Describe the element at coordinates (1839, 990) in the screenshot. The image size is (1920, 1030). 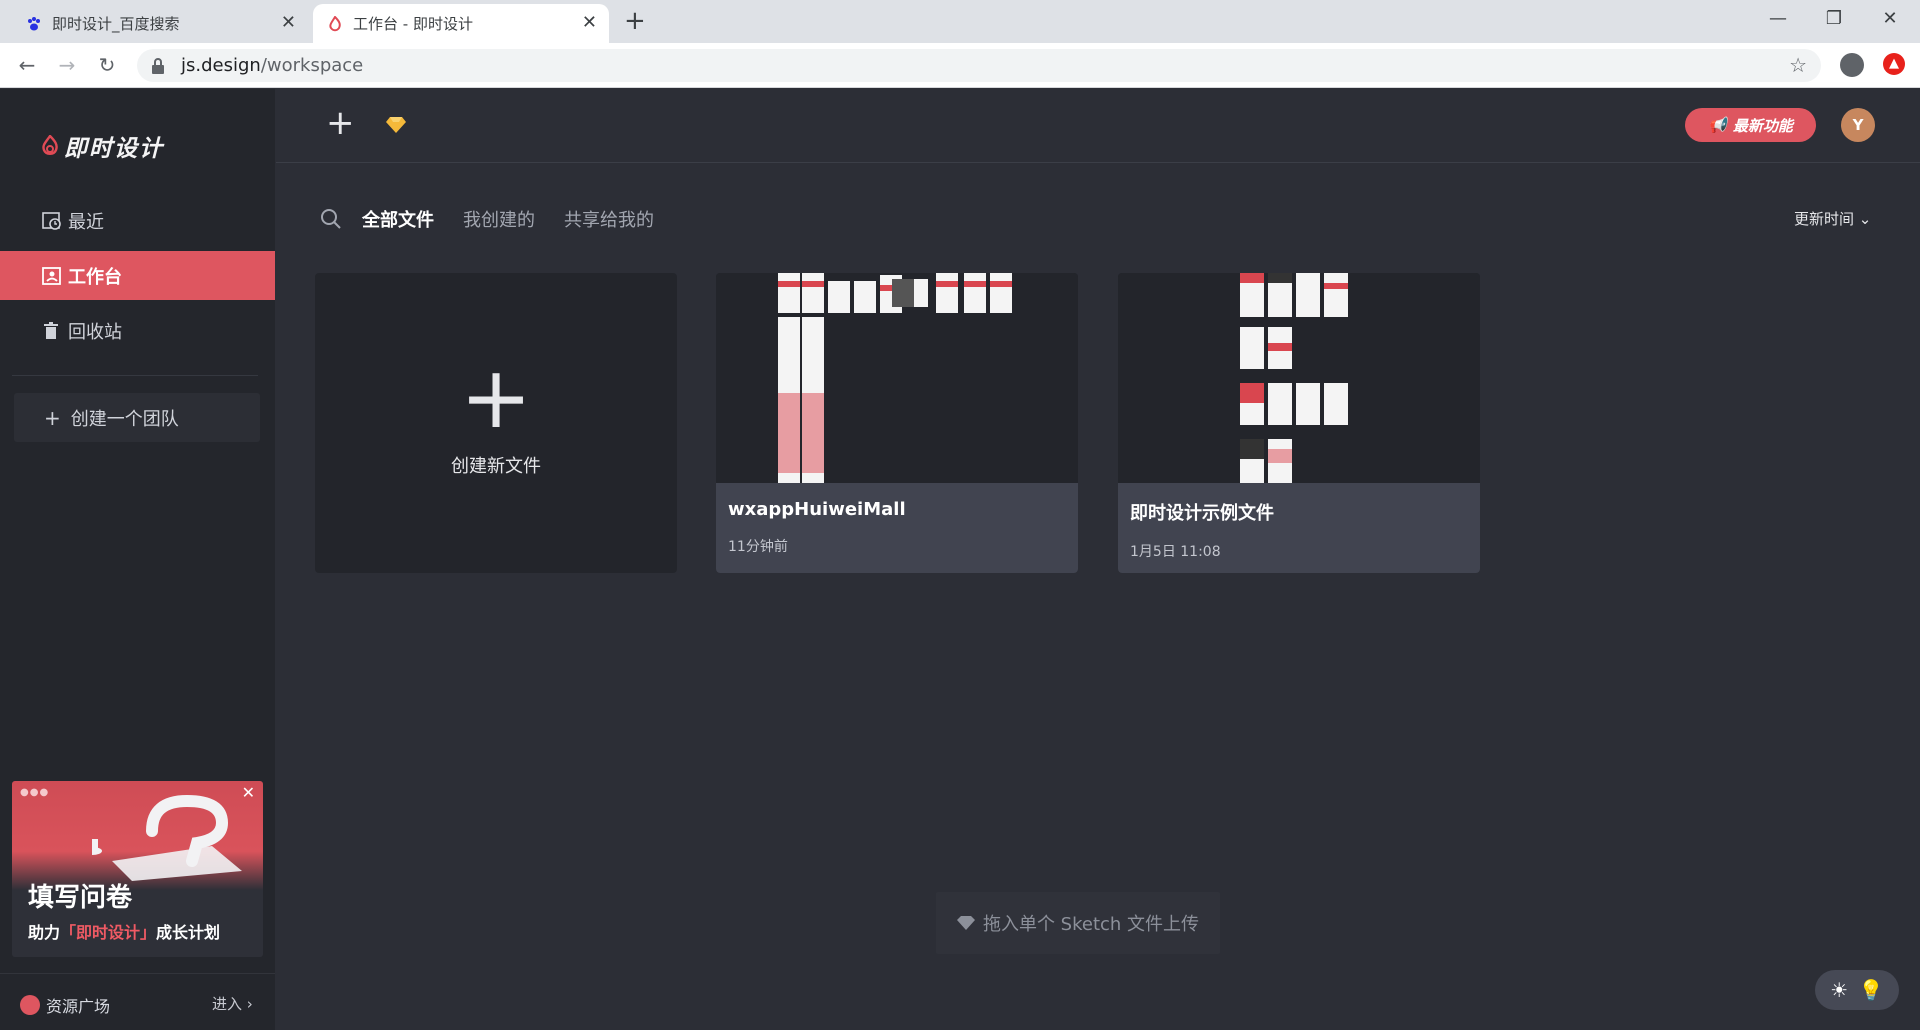
I see `sun-theme-icon: ☀` at that location.